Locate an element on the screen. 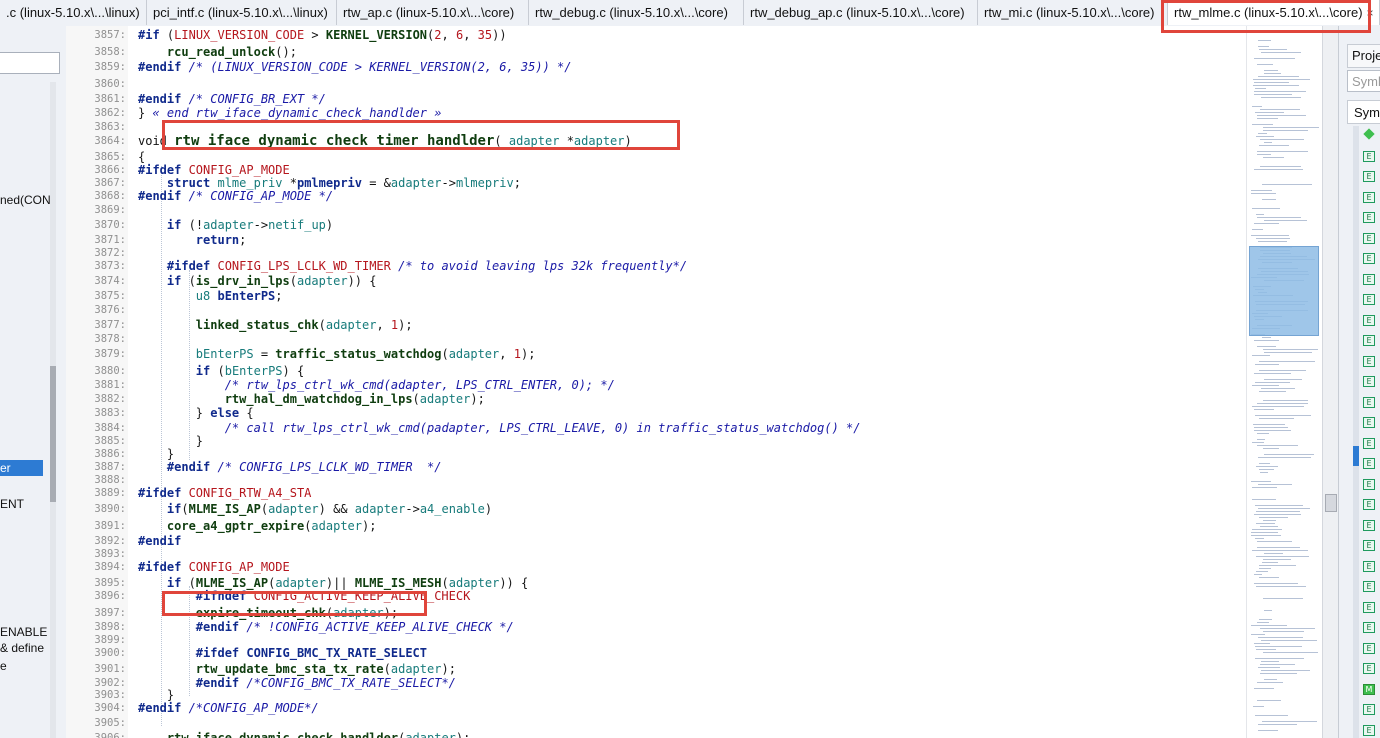 This screenshot has width=1380, height=738. tab-5: rtw_debug_ap.c (linux-5.10.x\...\core) is located at coordinates (861, 12).